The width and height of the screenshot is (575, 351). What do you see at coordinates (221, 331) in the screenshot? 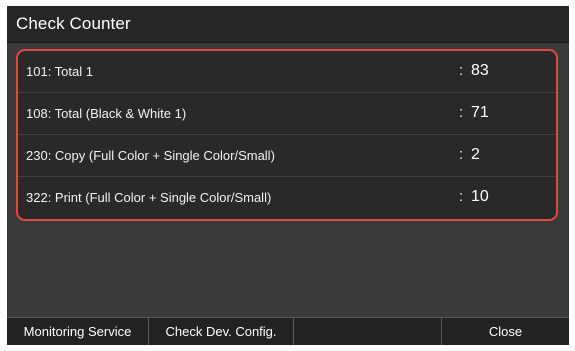
I see `check-dev-config-button: Check Dev. Config.` at bounding box center [221, 331].